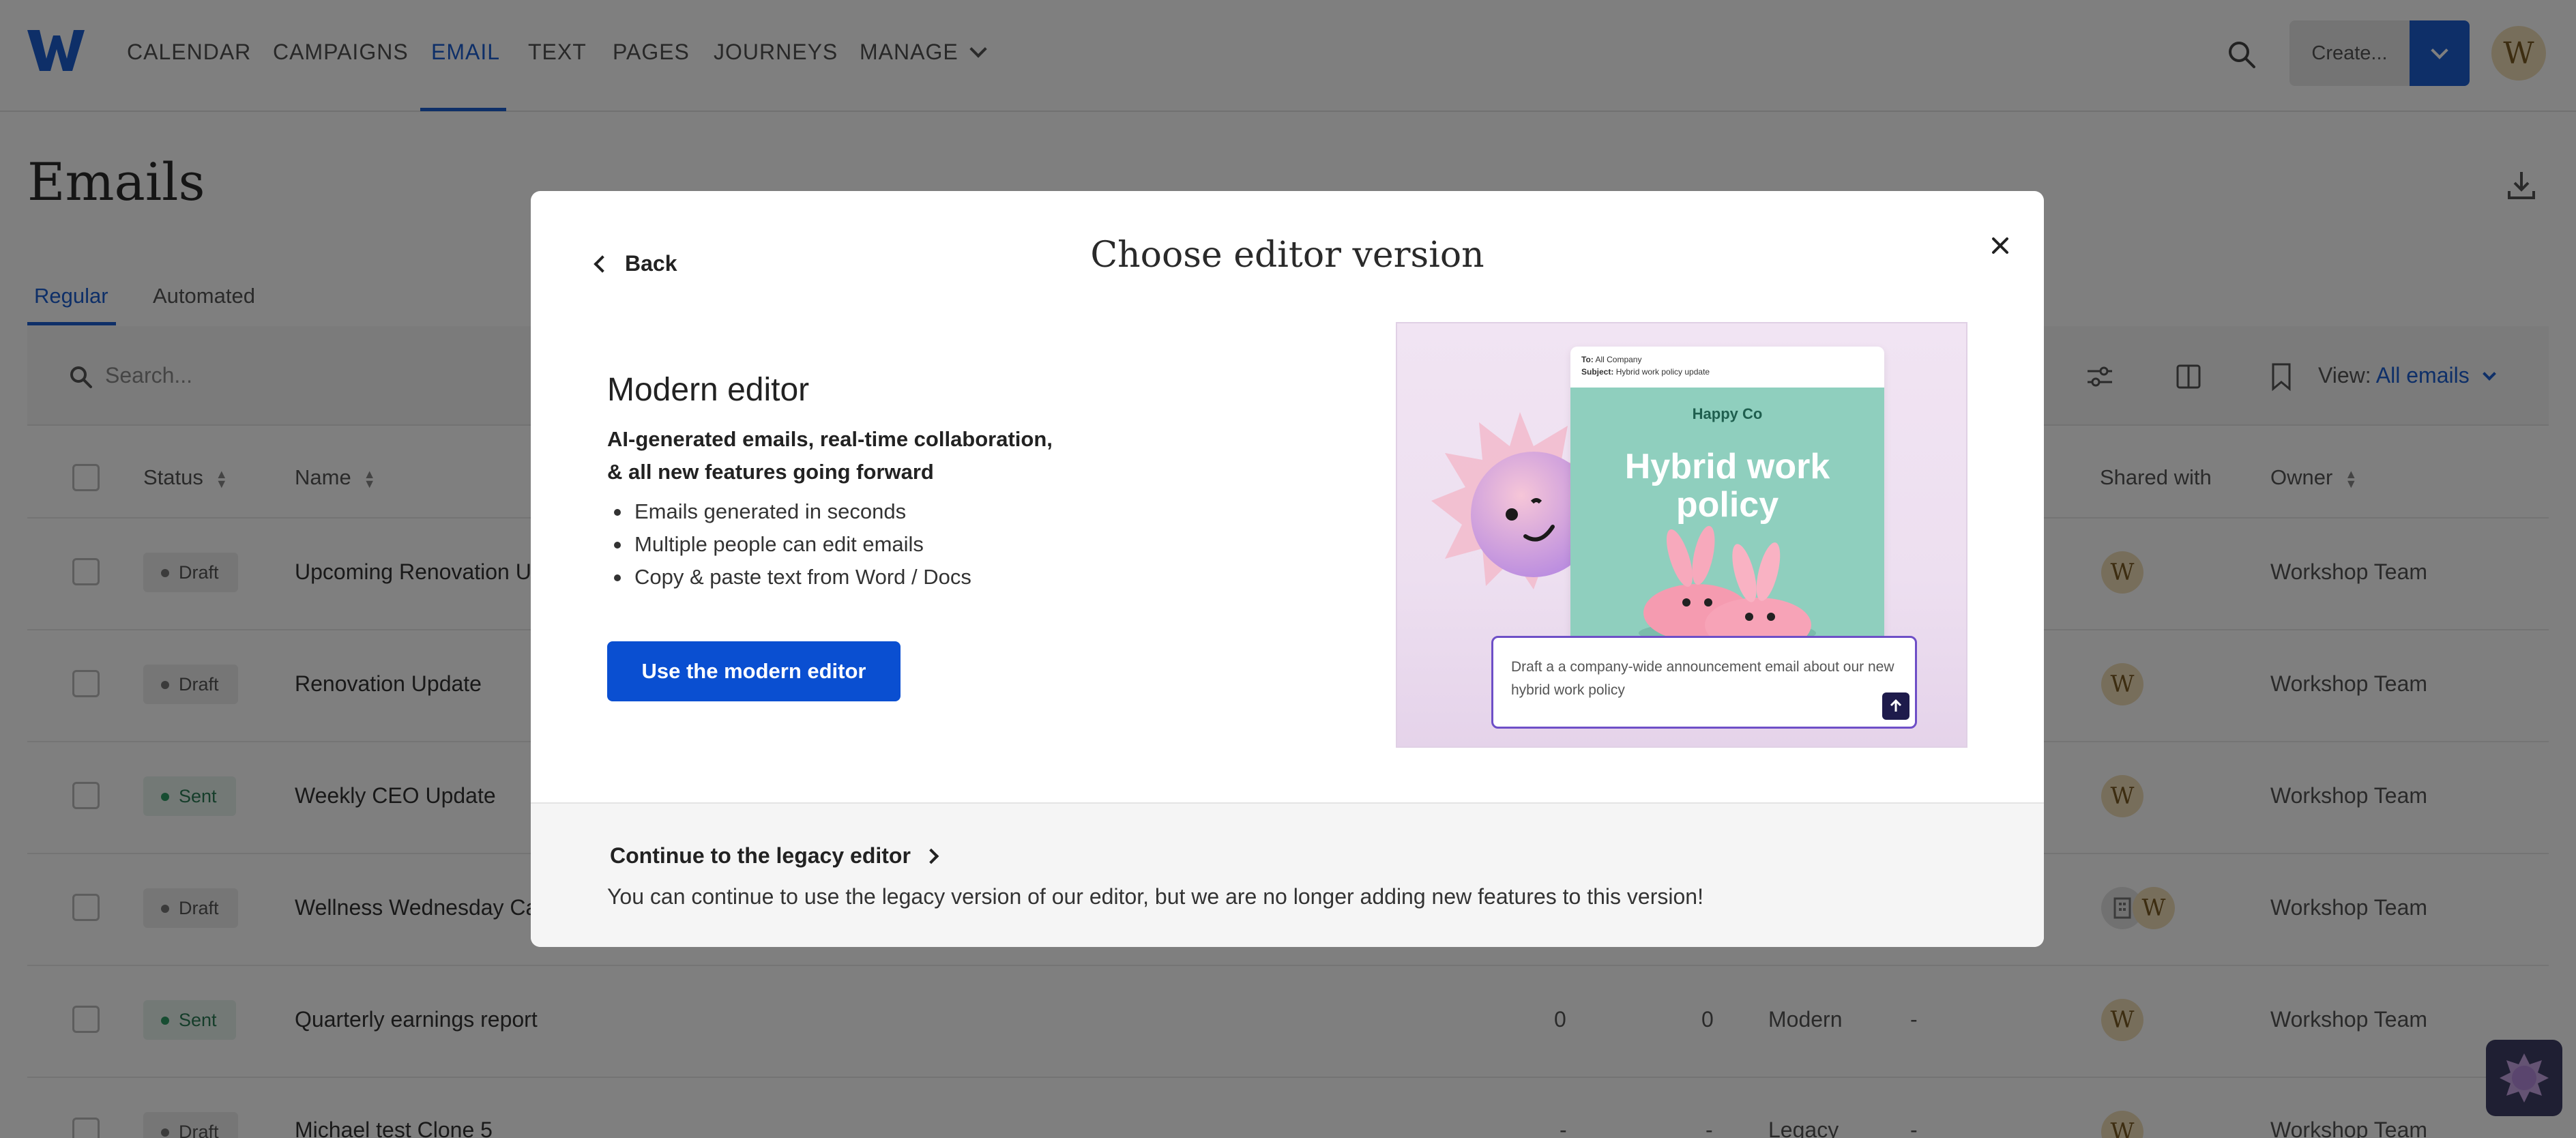 This screenshot has height=1138, width=2576. I want to click on feature-item: Multiple people can edit emails, so click(789, 544).